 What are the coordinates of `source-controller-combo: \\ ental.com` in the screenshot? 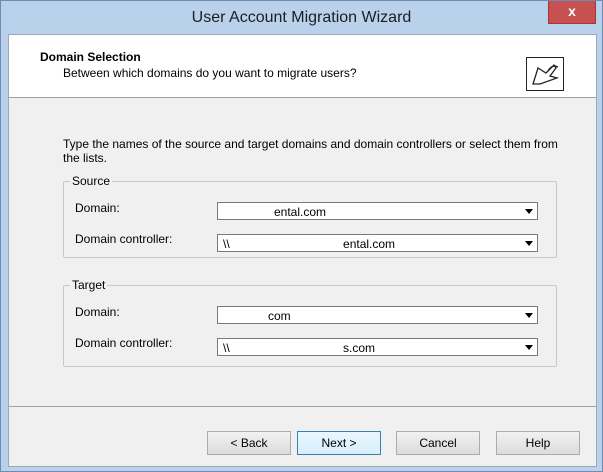 It's located at (377, 243).